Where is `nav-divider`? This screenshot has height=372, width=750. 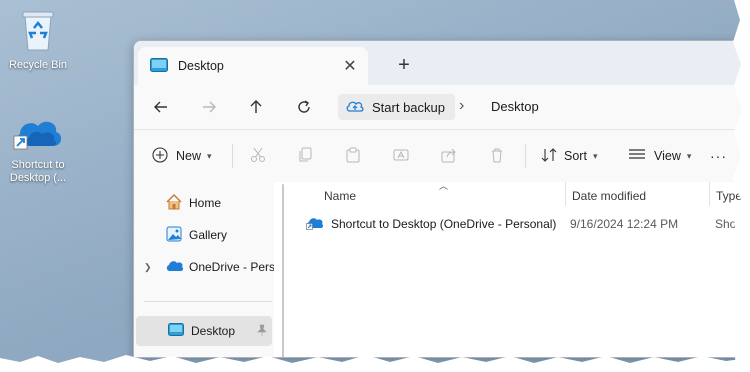 nav-divider is located at coordinates (208, 301).